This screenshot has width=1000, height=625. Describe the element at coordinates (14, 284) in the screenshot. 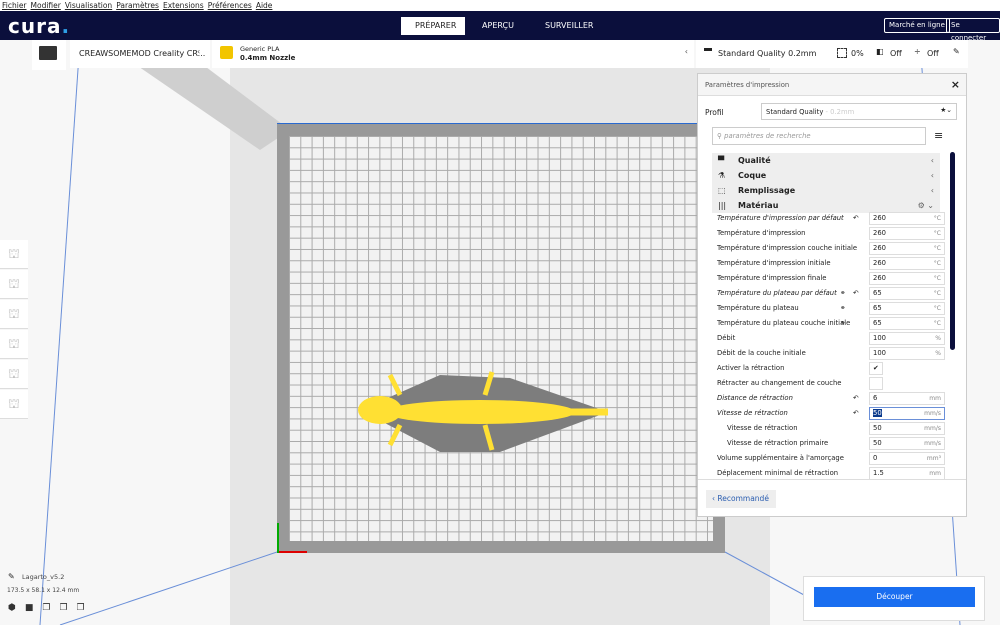

I see `tool-mirror-icon: ⛫` at that location.